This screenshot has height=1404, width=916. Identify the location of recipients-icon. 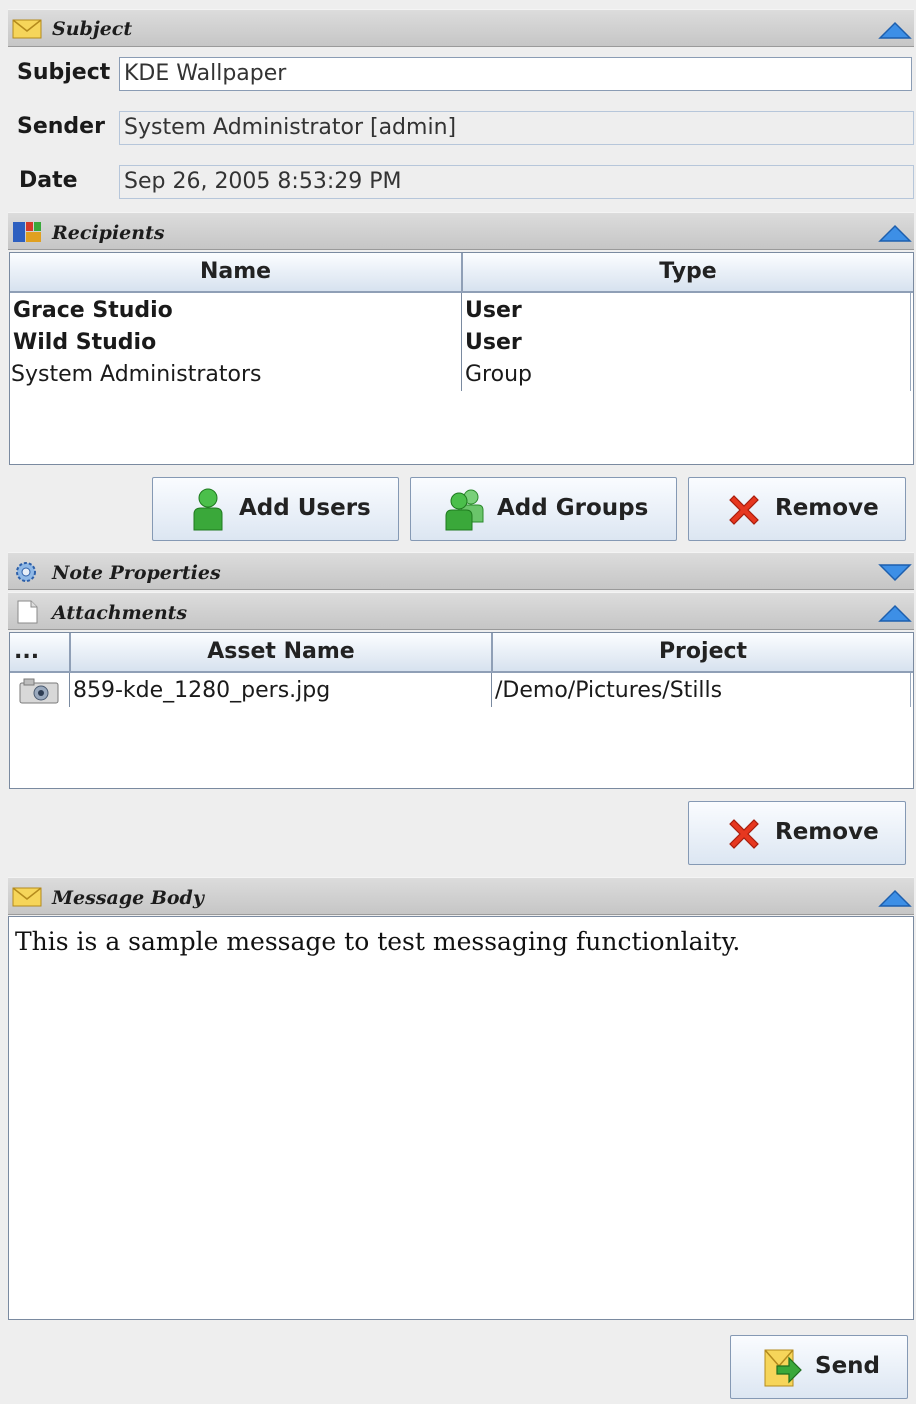
(27, 232).